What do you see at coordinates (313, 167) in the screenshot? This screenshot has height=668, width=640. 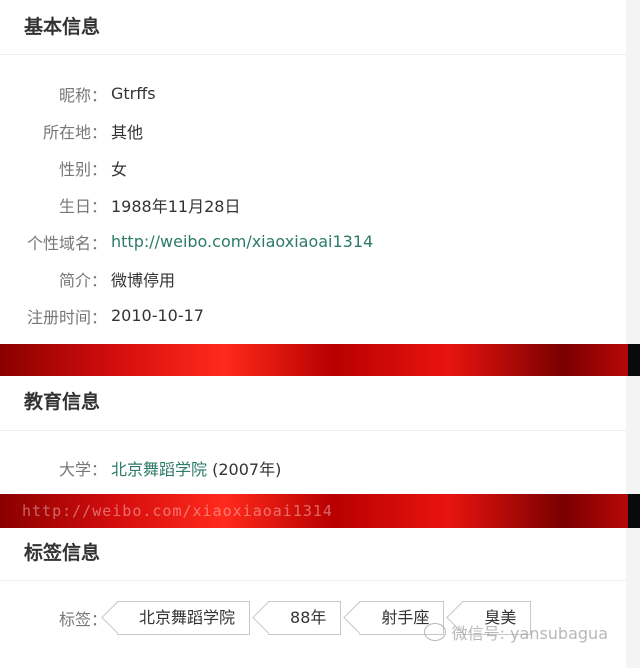 I see `info-row-gender: 性别： 女` at bounding box center [313, 167].